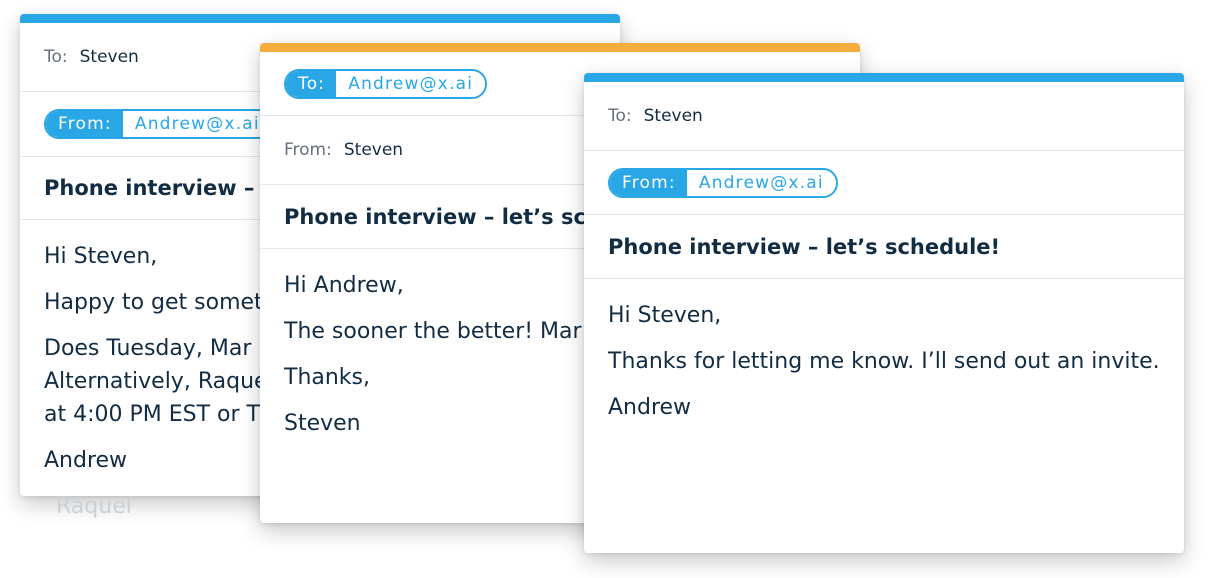 The height and width of the screenshot is (578, 1208). I want to click on from-sender: Steven, so click(373, 150).